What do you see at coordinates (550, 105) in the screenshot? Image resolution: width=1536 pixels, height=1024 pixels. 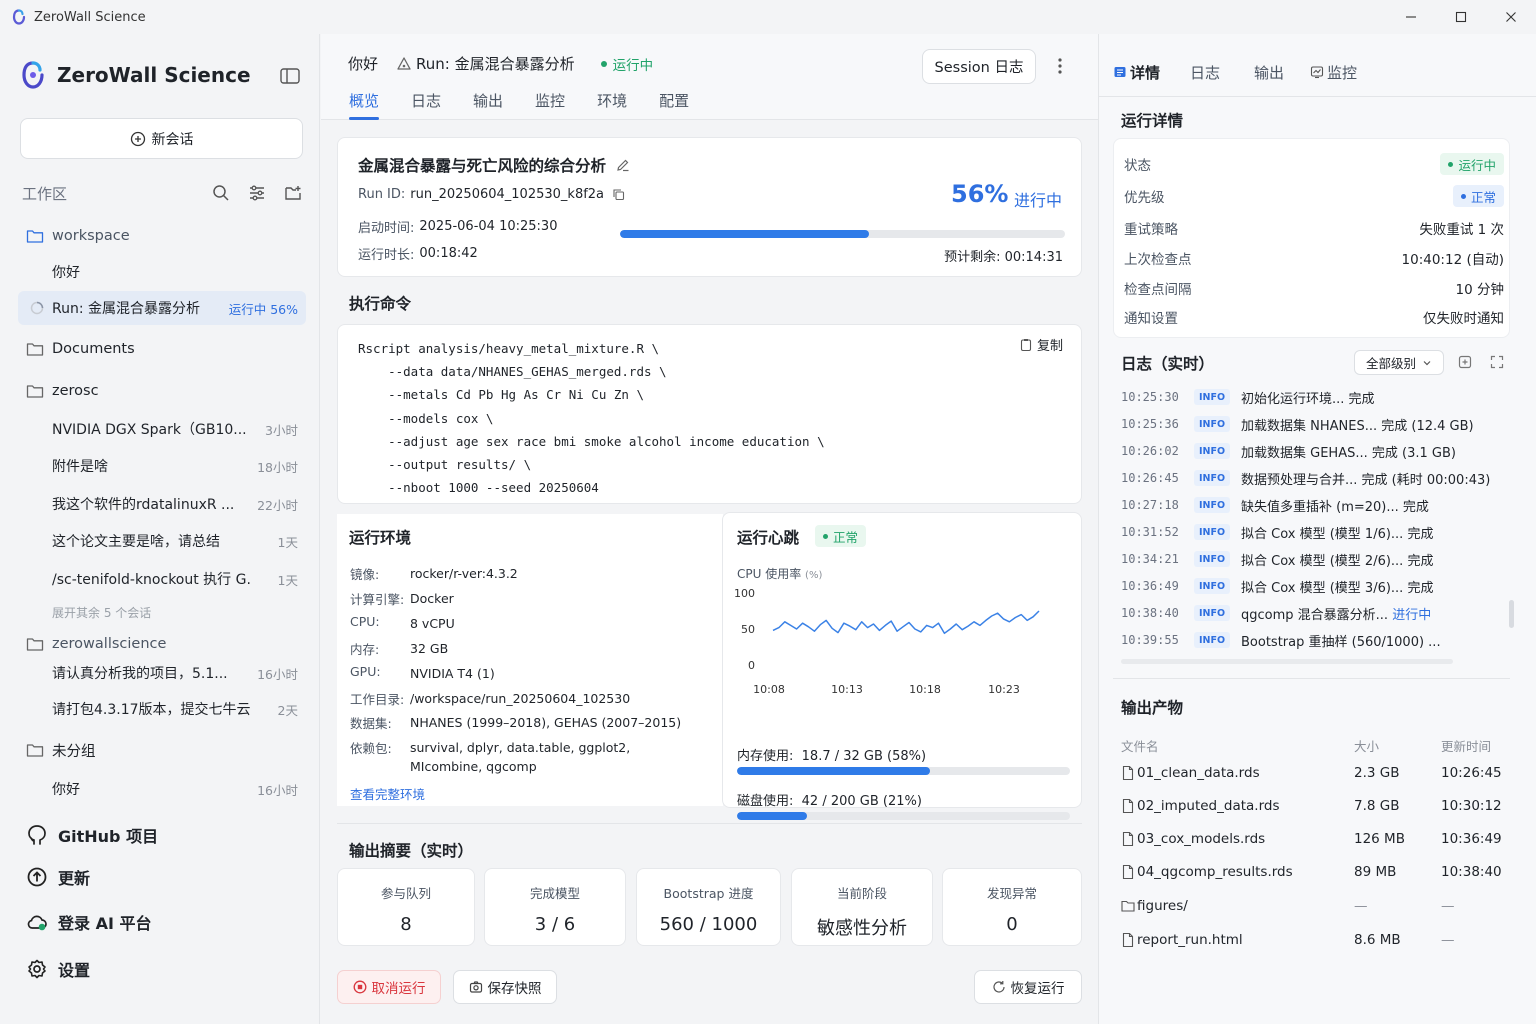 I see `tab-3: 监控` at bounding box center [550, 105].